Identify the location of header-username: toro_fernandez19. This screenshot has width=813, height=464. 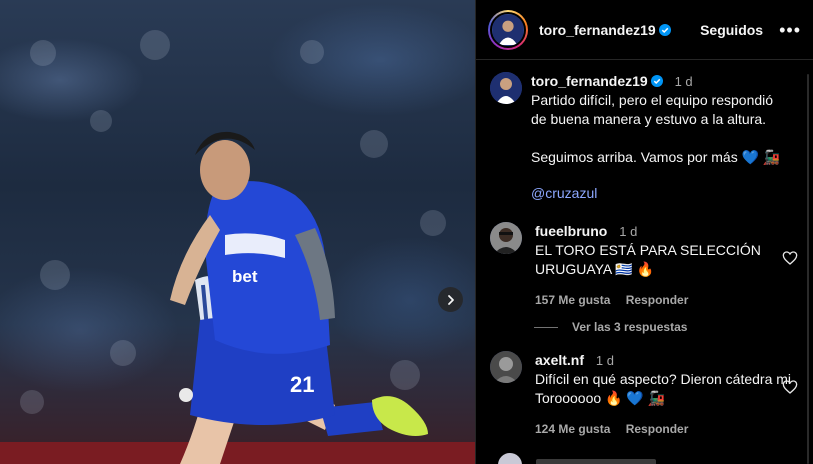
(605, 30).